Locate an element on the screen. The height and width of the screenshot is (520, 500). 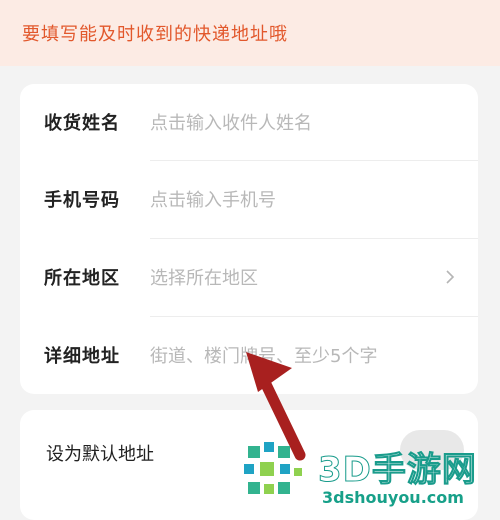
name-label: 收货姓名 is located at coordinates (82, 123).